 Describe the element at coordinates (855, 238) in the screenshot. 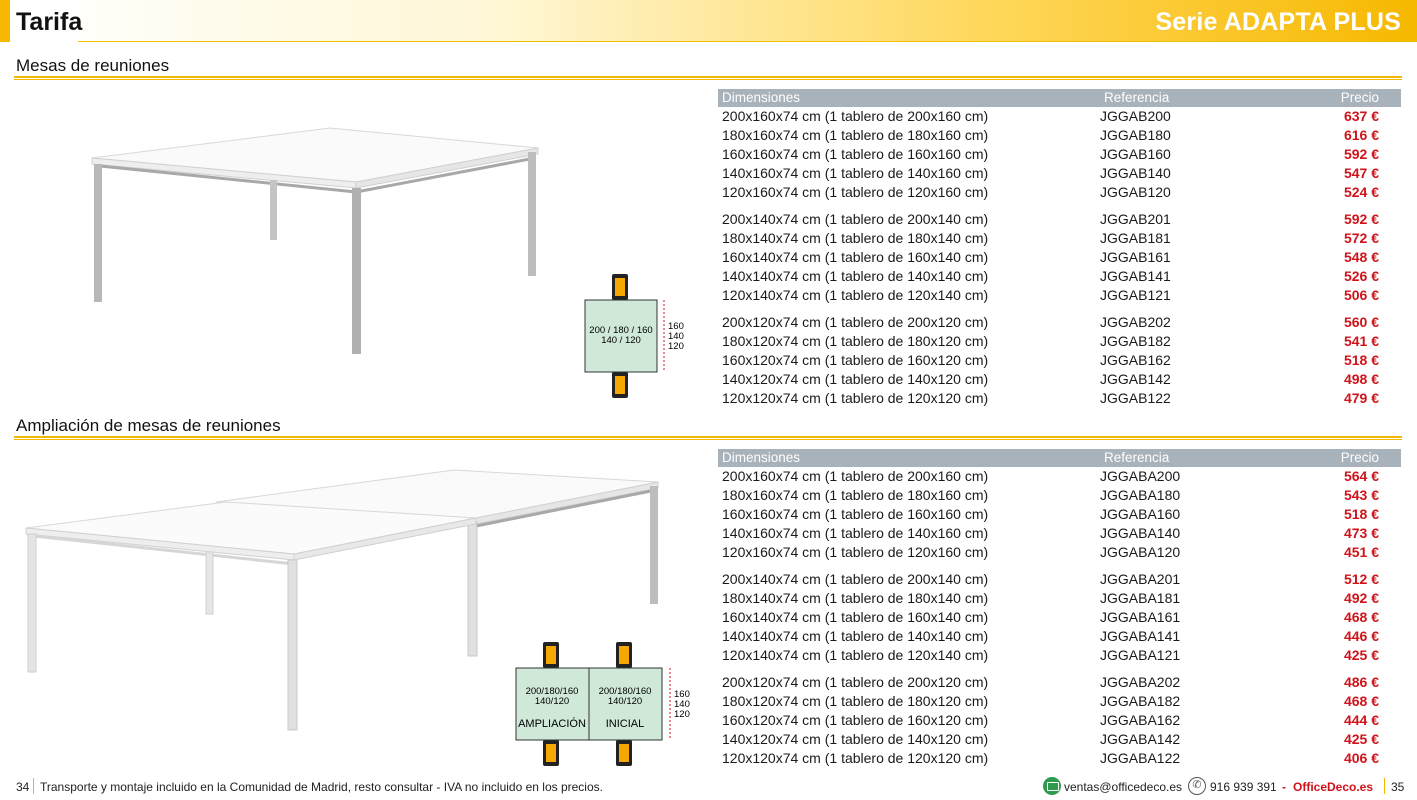

I see `cell-dimensions: 180x140x74 cm (1 tablero de 180x140 cm)` at that location.